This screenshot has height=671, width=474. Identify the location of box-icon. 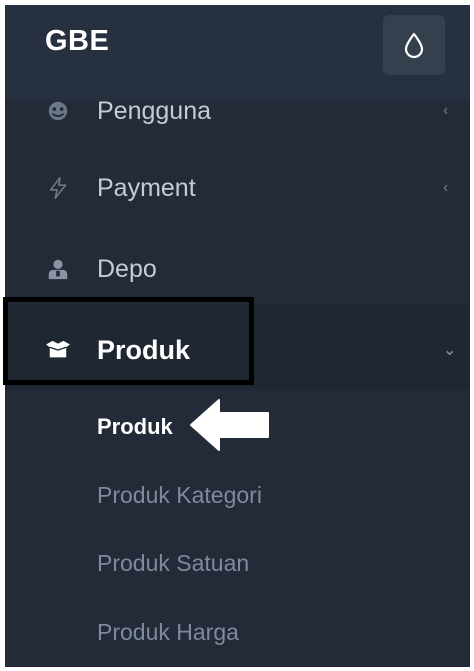
(58, 350).